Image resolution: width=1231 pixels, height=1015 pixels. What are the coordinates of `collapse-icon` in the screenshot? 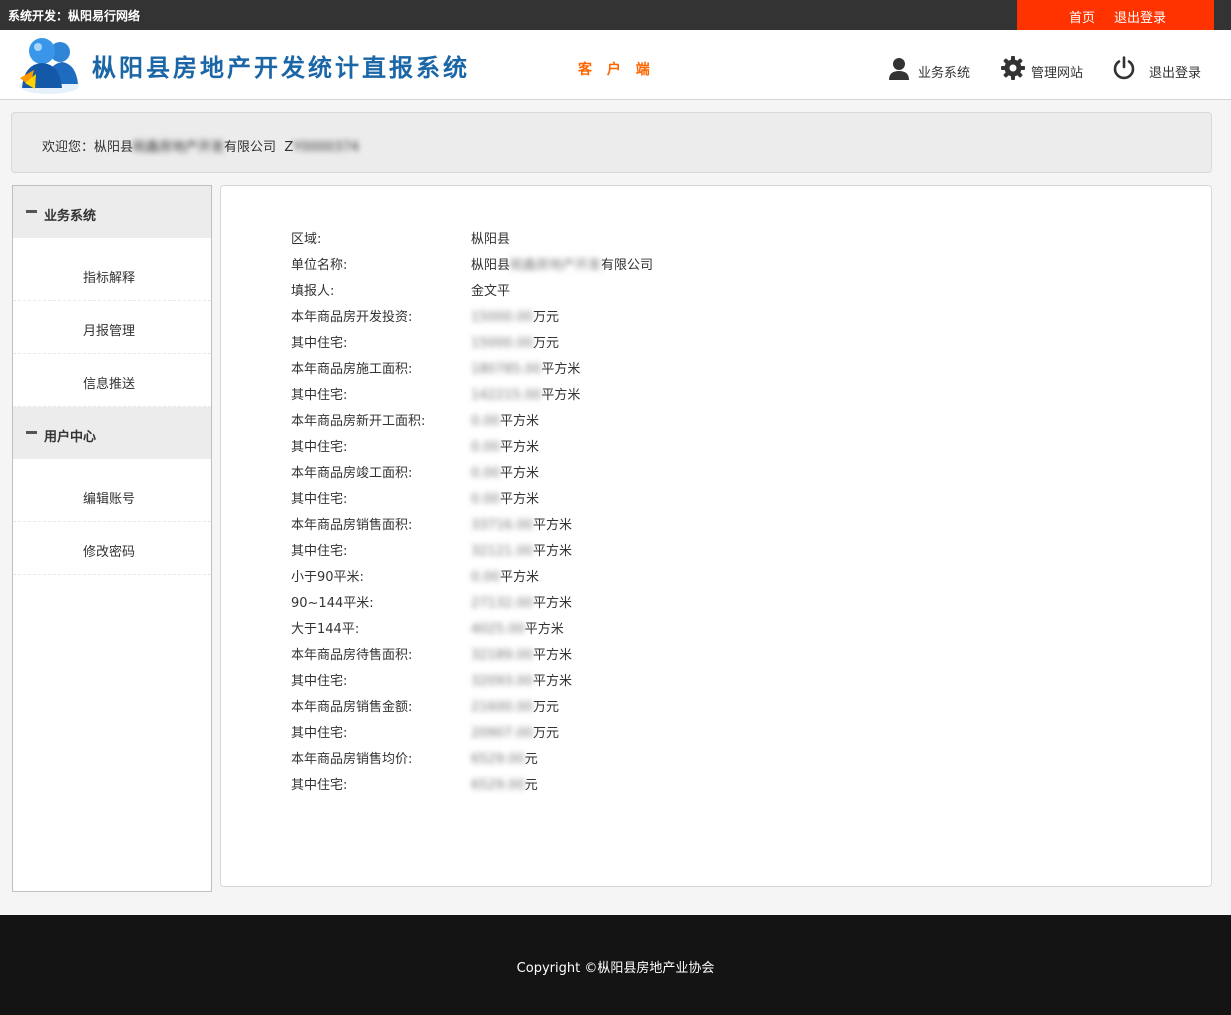 It's located at (31, 432).